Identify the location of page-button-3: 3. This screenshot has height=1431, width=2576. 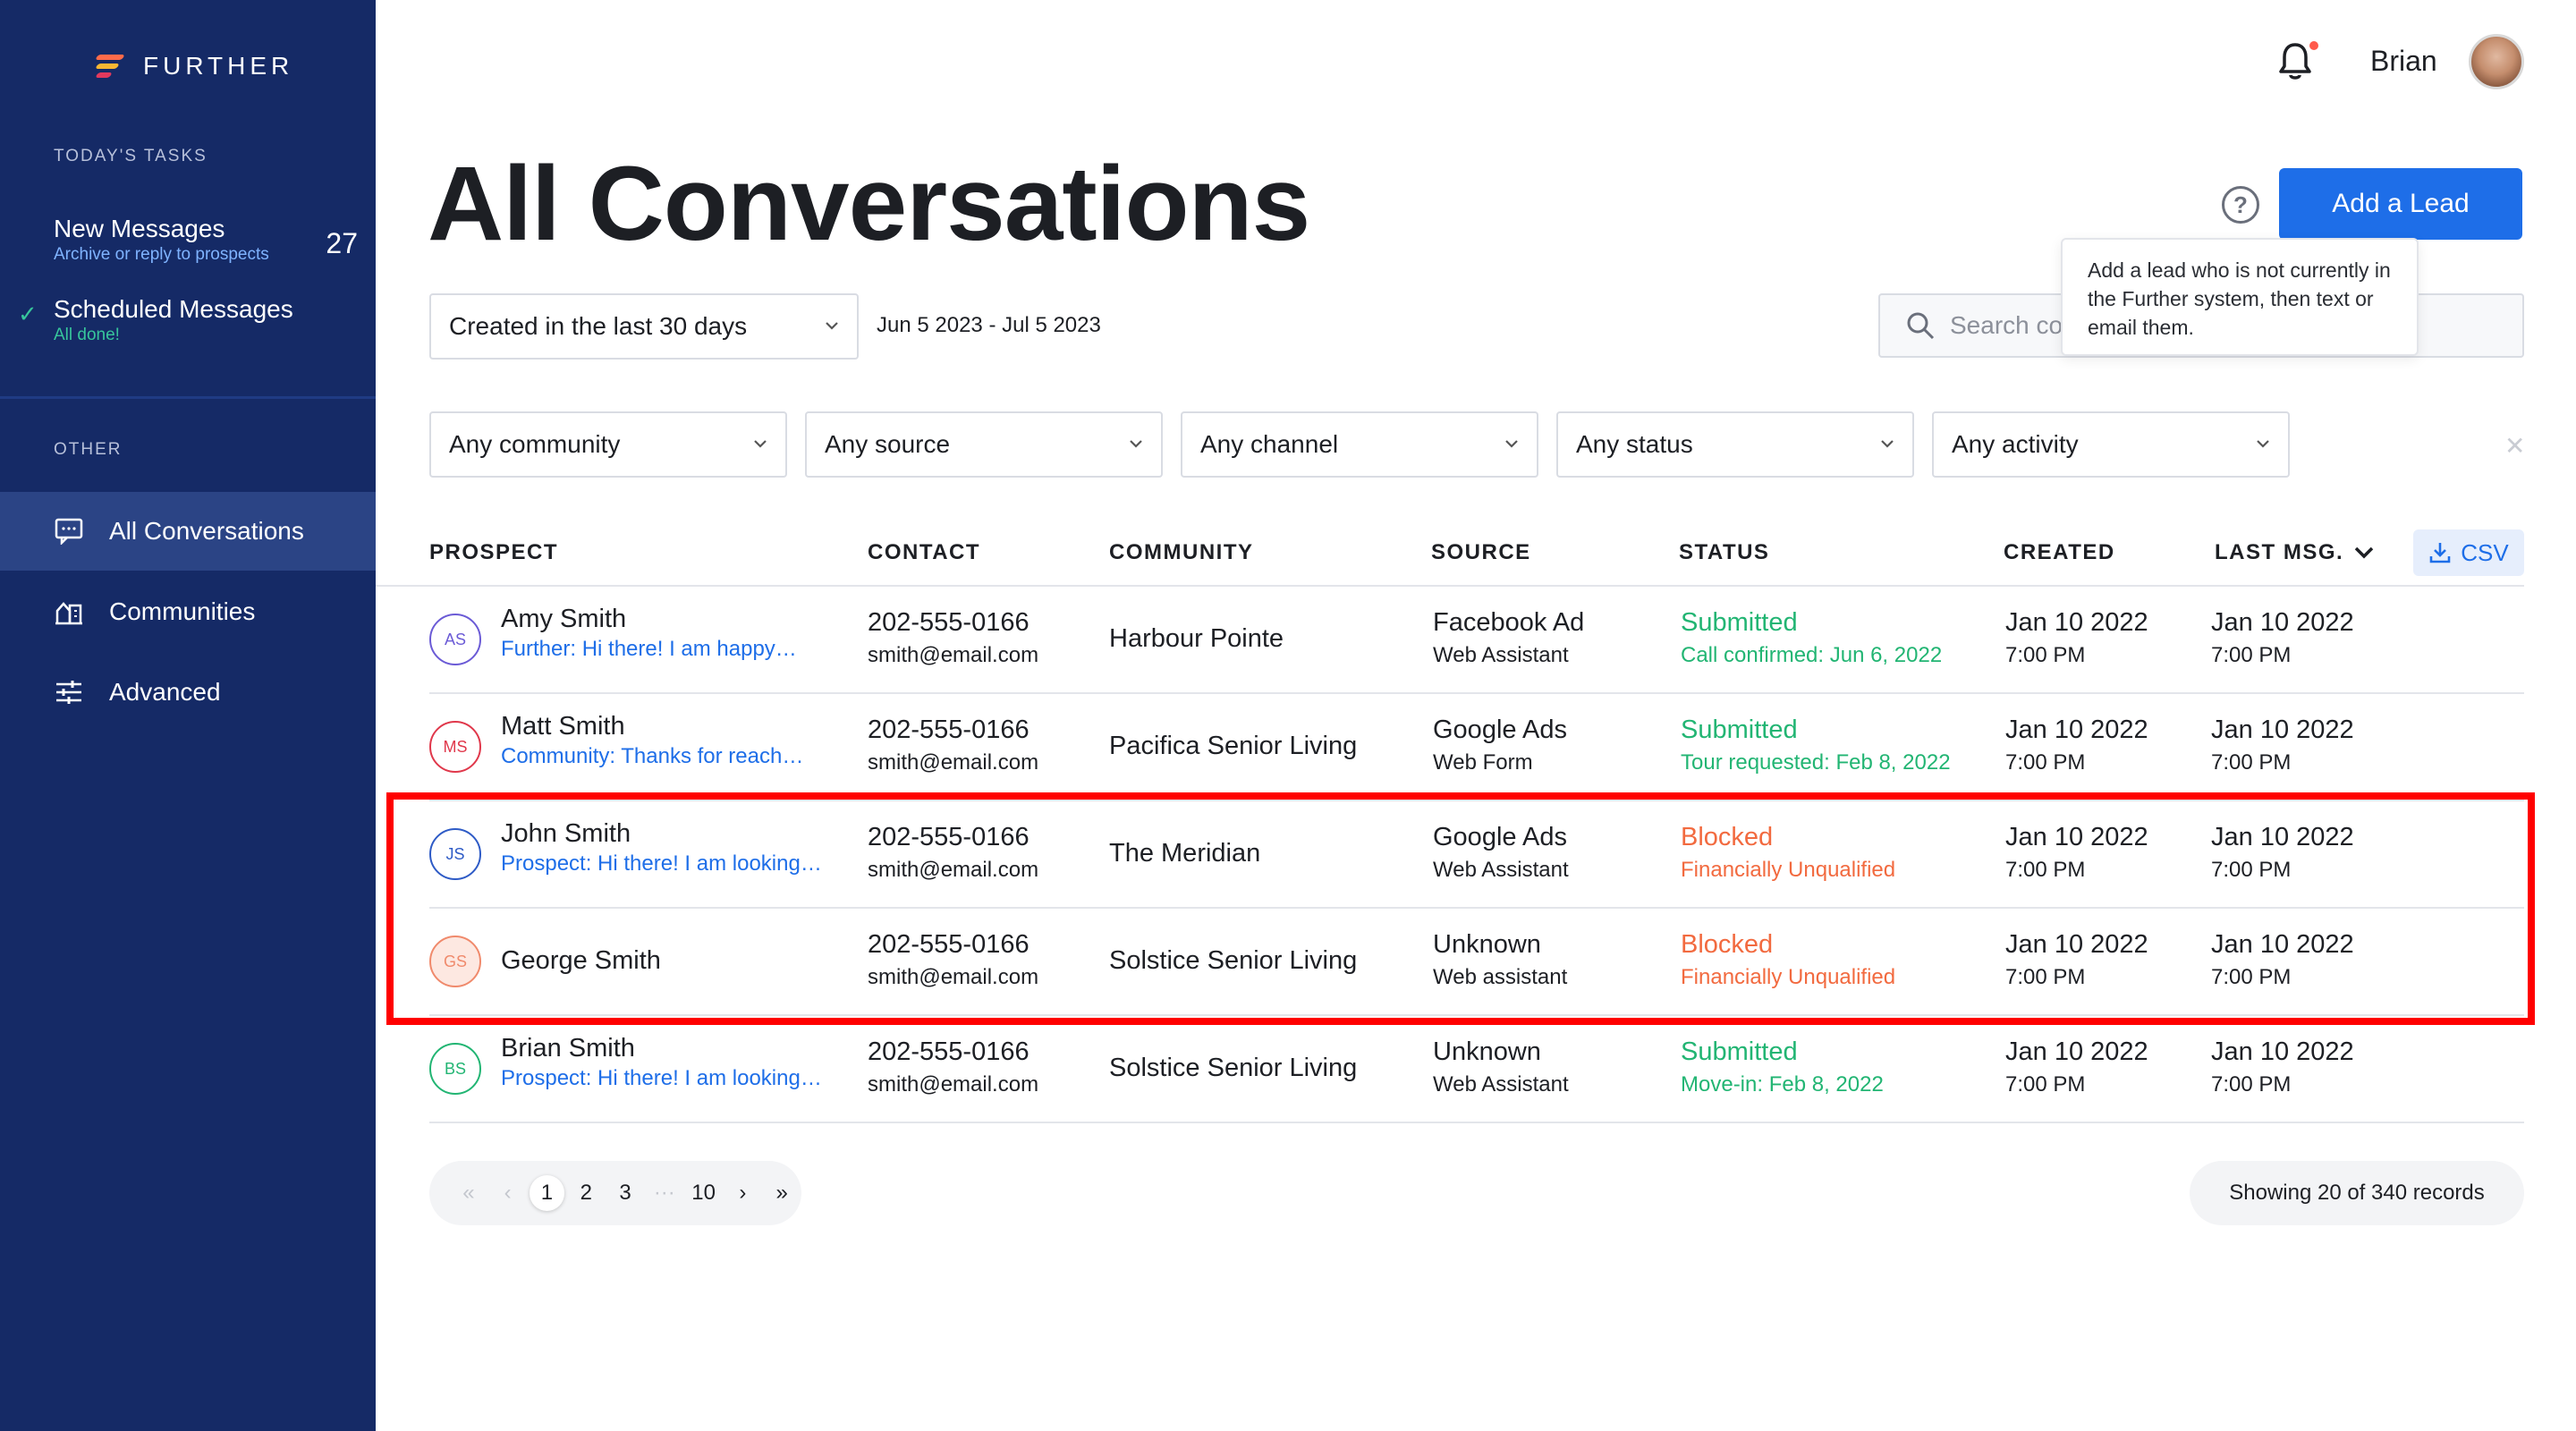
(625, 1194).